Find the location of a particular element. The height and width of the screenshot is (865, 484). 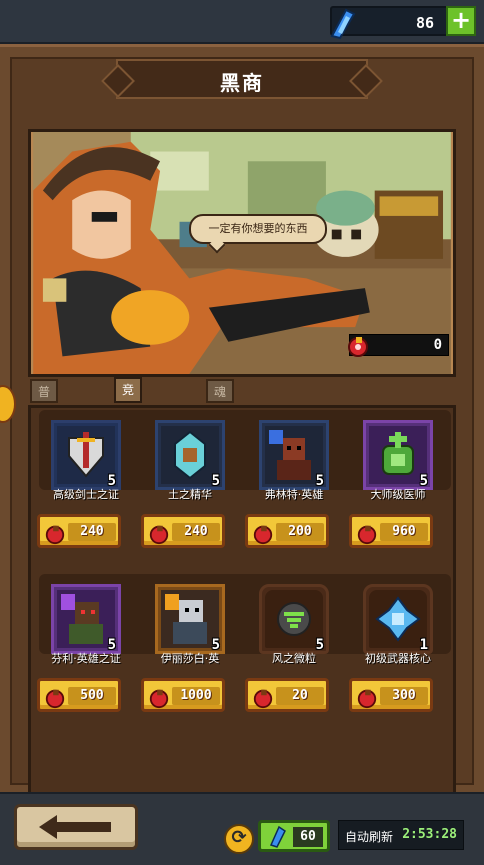

back-arrow-icon is located at coordinates (75, 827).